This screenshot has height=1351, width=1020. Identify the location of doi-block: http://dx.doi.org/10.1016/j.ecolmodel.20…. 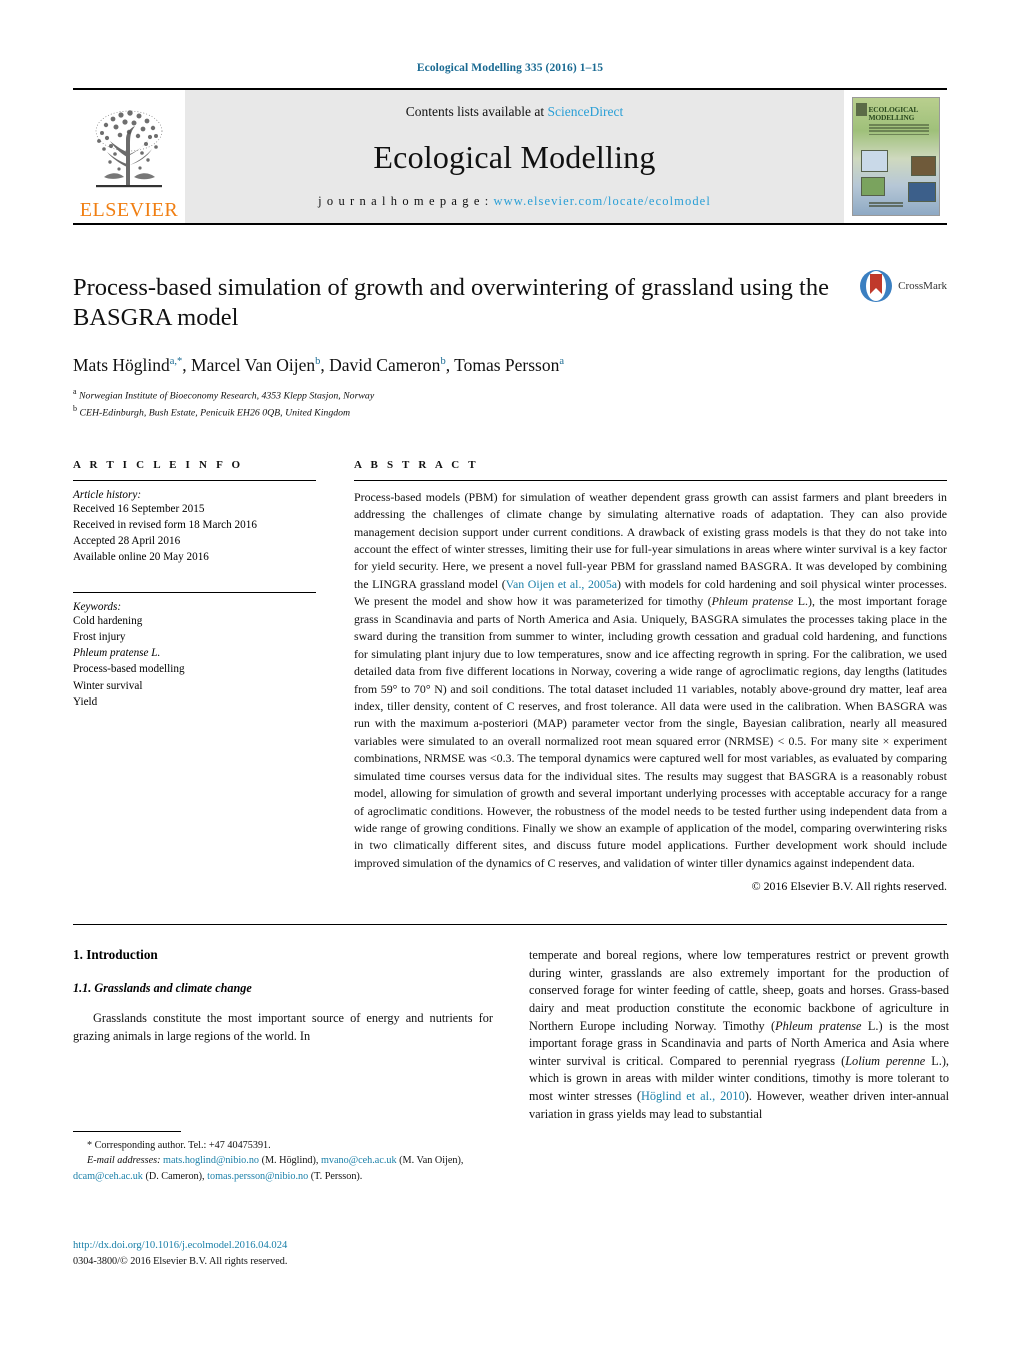
(288, 1253).